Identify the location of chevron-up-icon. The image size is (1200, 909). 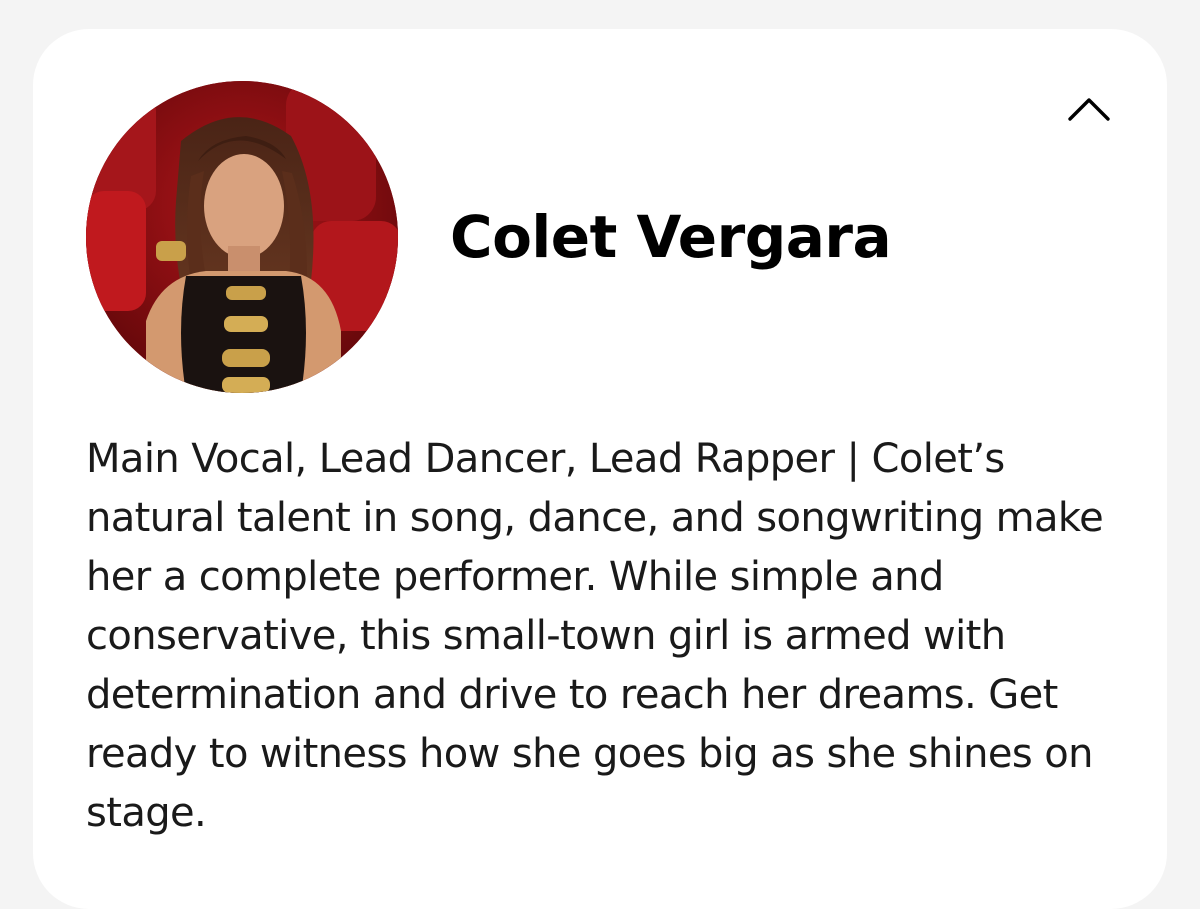
(1089, 109).